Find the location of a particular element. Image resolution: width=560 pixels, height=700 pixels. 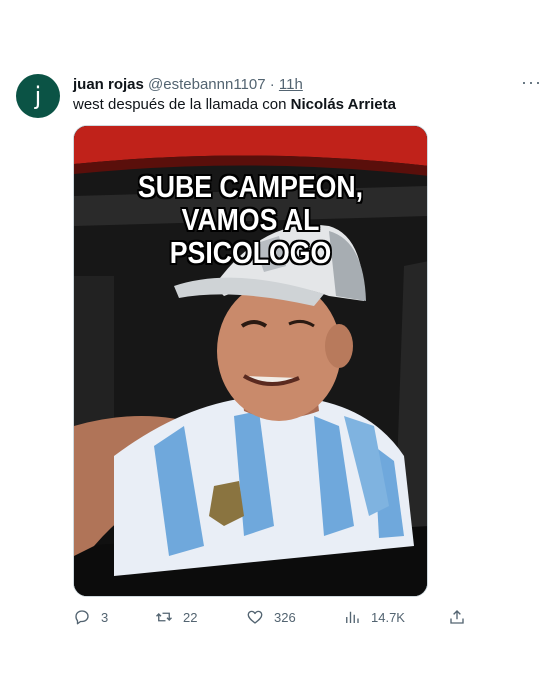

avatar: j is located at coordinates (38, 96).